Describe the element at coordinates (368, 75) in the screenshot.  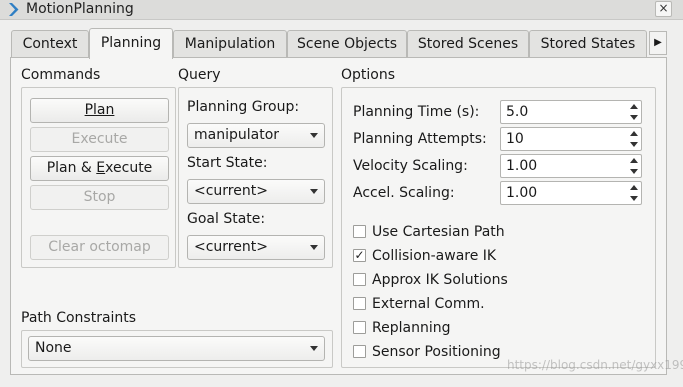
I see `options-heading: Options` at that location.